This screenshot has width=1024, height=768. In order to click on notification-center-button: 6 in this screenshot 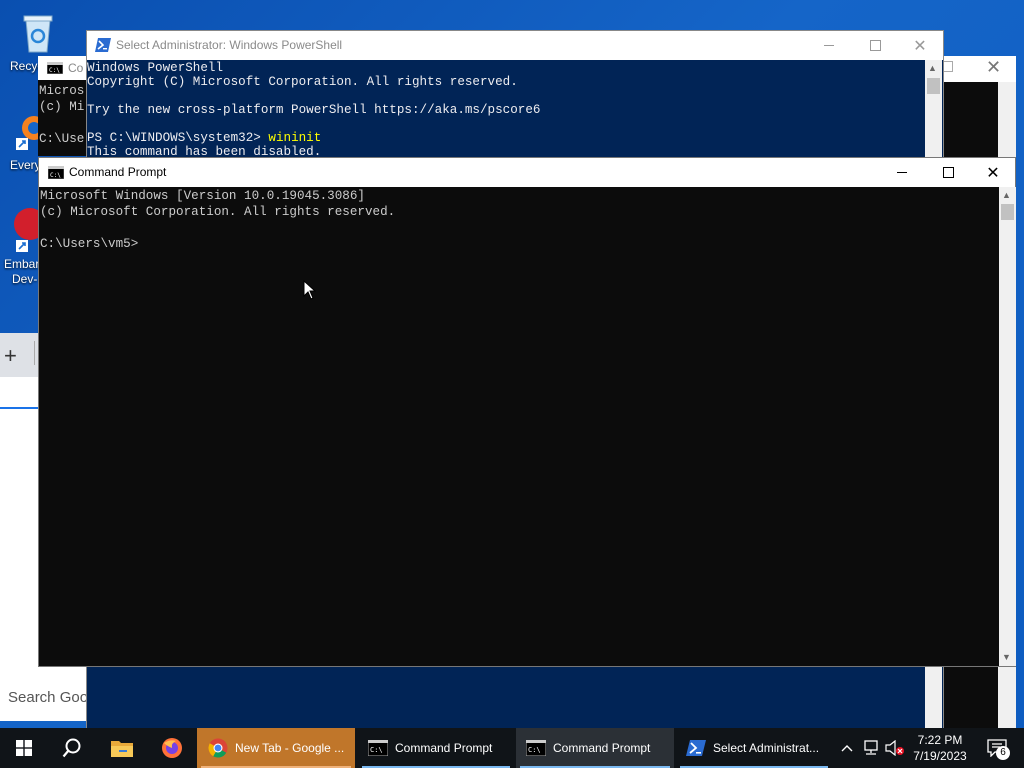, I will do `click(997, 748)`.